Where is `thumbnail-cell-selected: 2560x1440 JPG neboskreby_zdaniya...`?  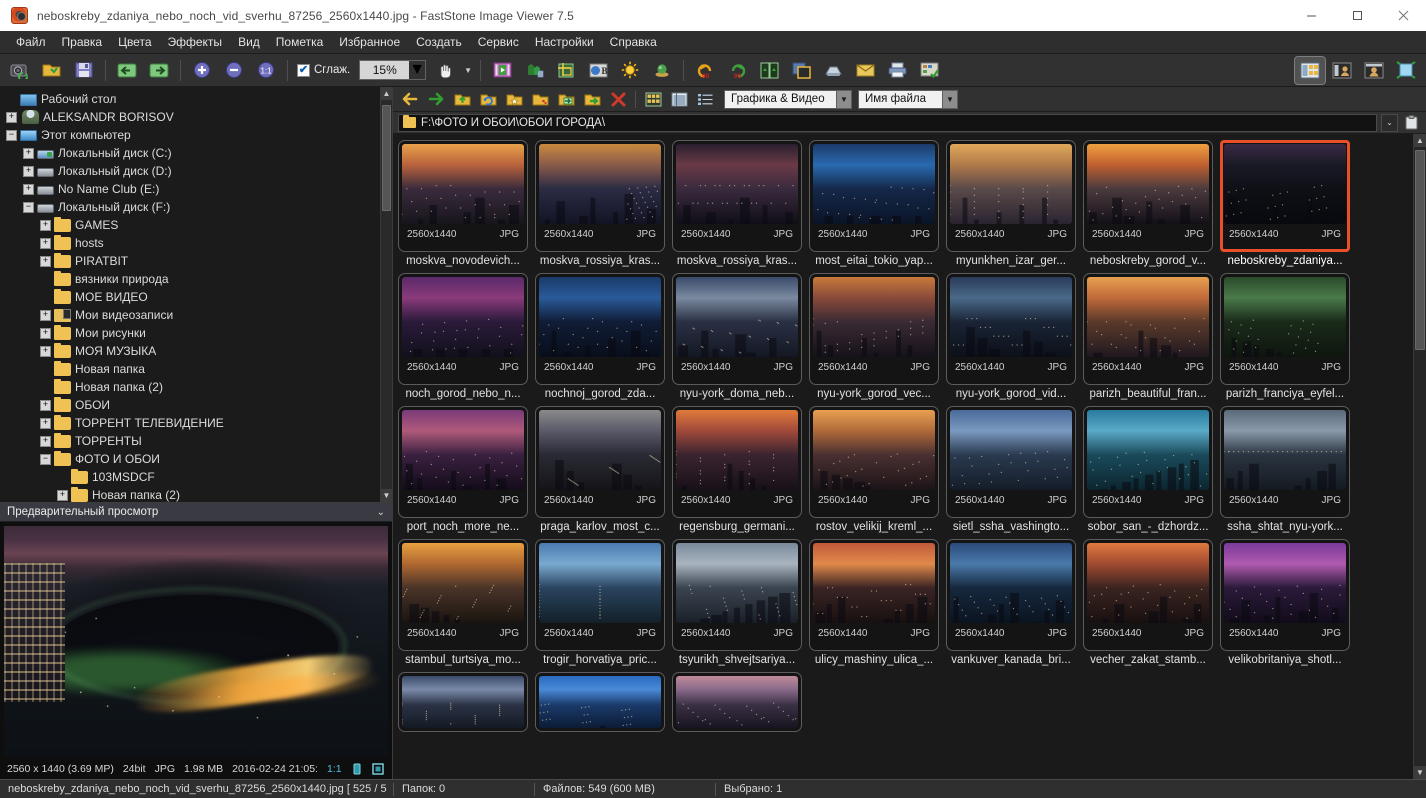 thumbnail-cell-selected: 2560x1440 JPG neboskreby_zdaniya... is located at coordinates (1285, 203).